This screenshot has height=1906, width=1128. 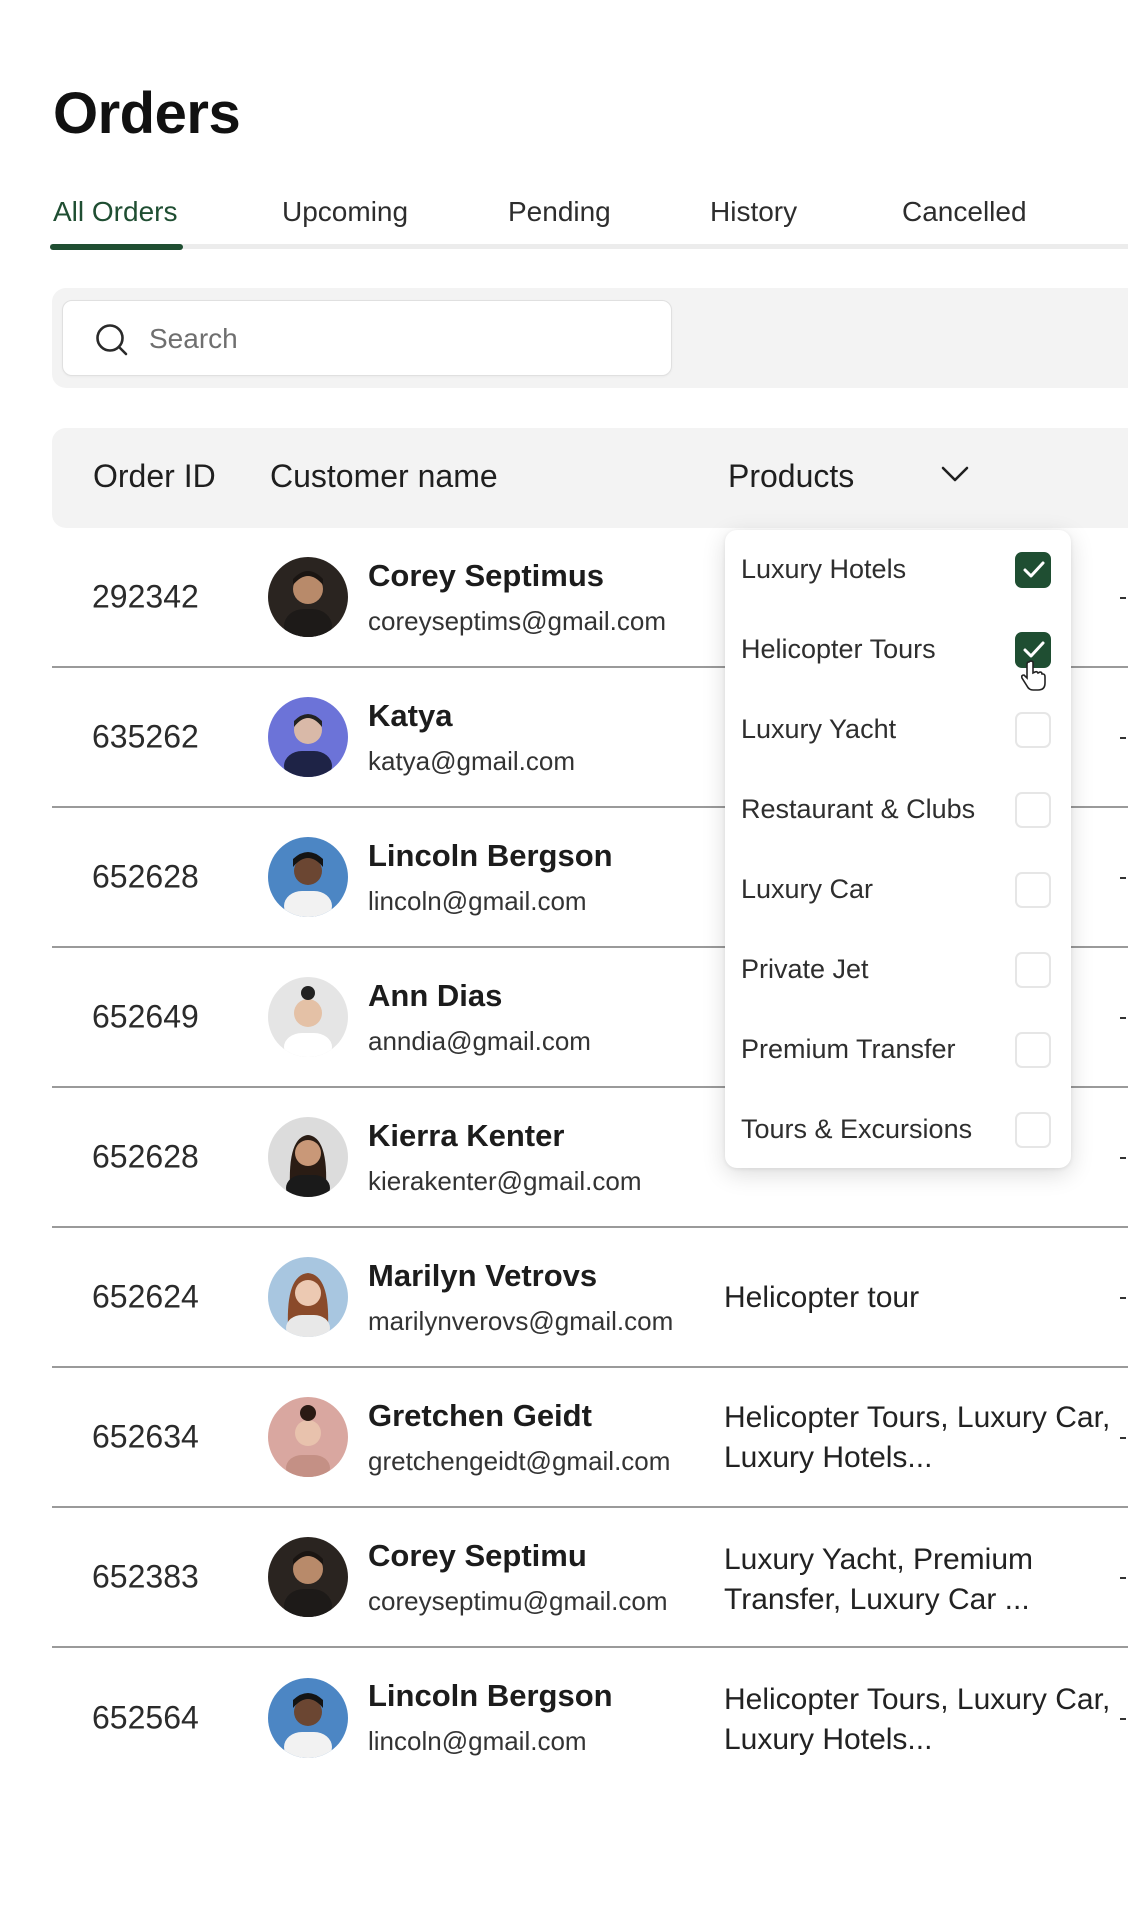 I want to click on column-header-order-id: Order ID, so click(x=154, y=476).